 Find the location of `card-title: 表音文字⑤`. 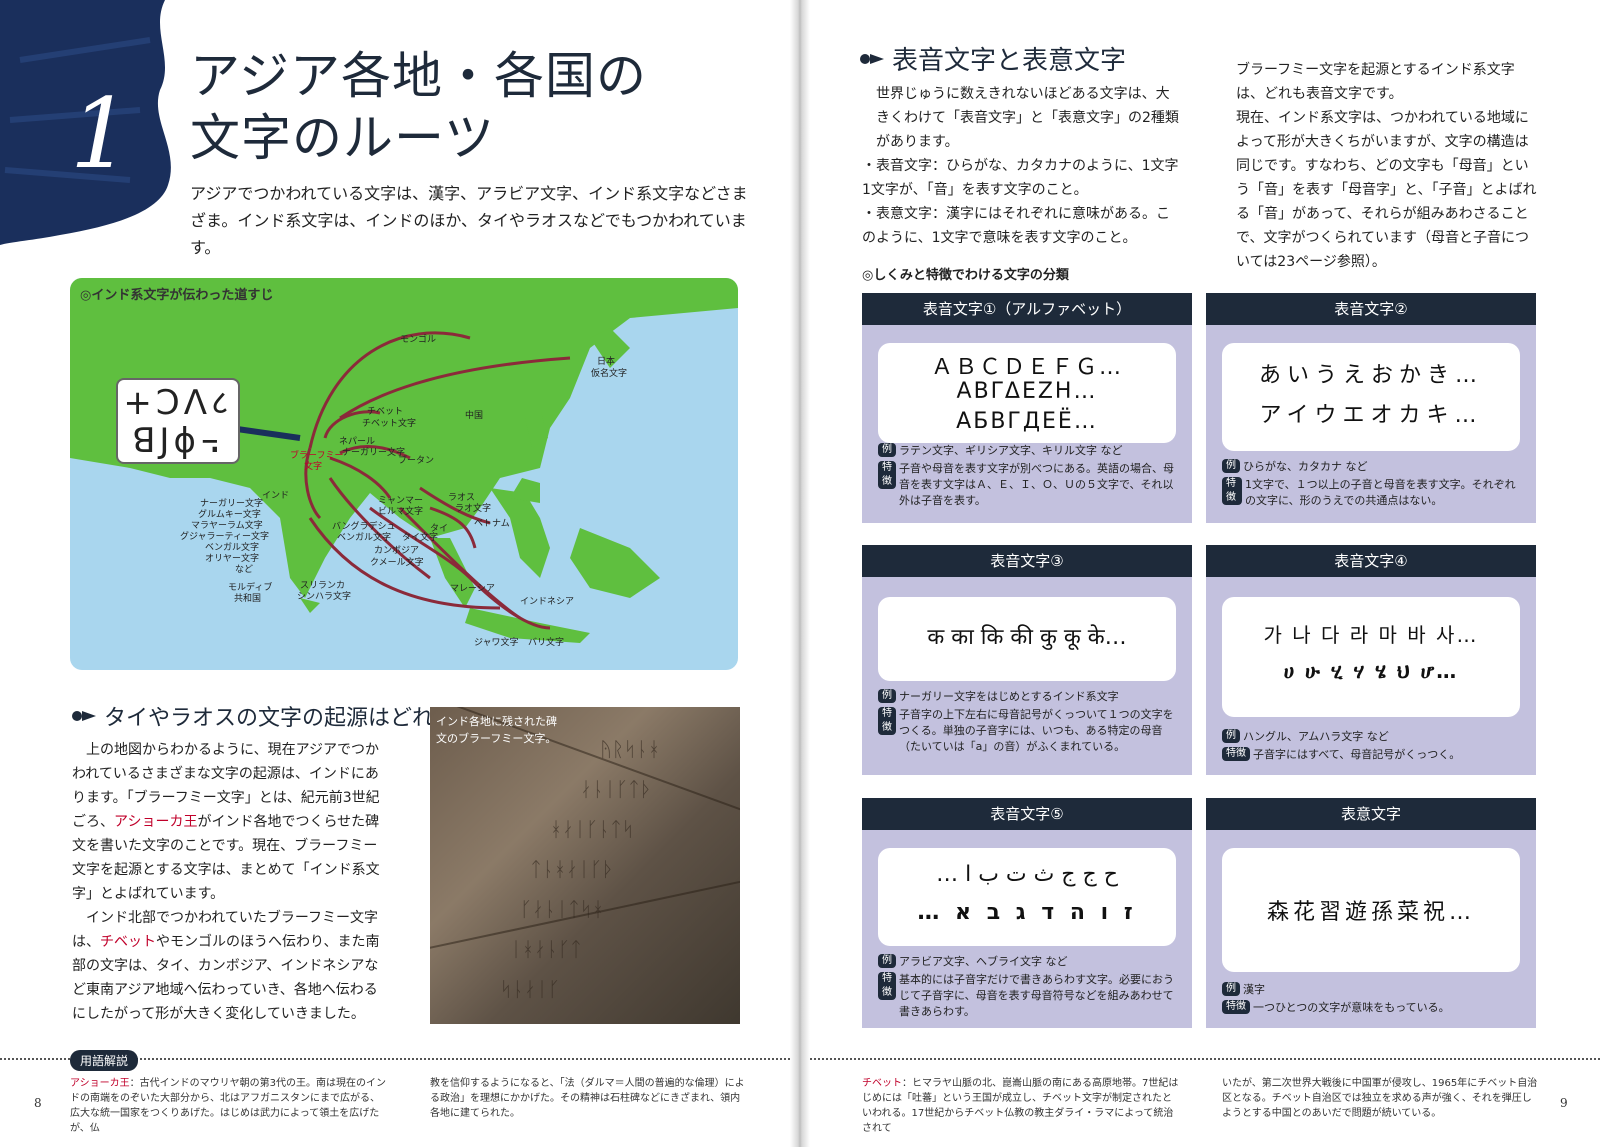

card-title: 表音文字⑤ is located at coordinates (1027, 814).